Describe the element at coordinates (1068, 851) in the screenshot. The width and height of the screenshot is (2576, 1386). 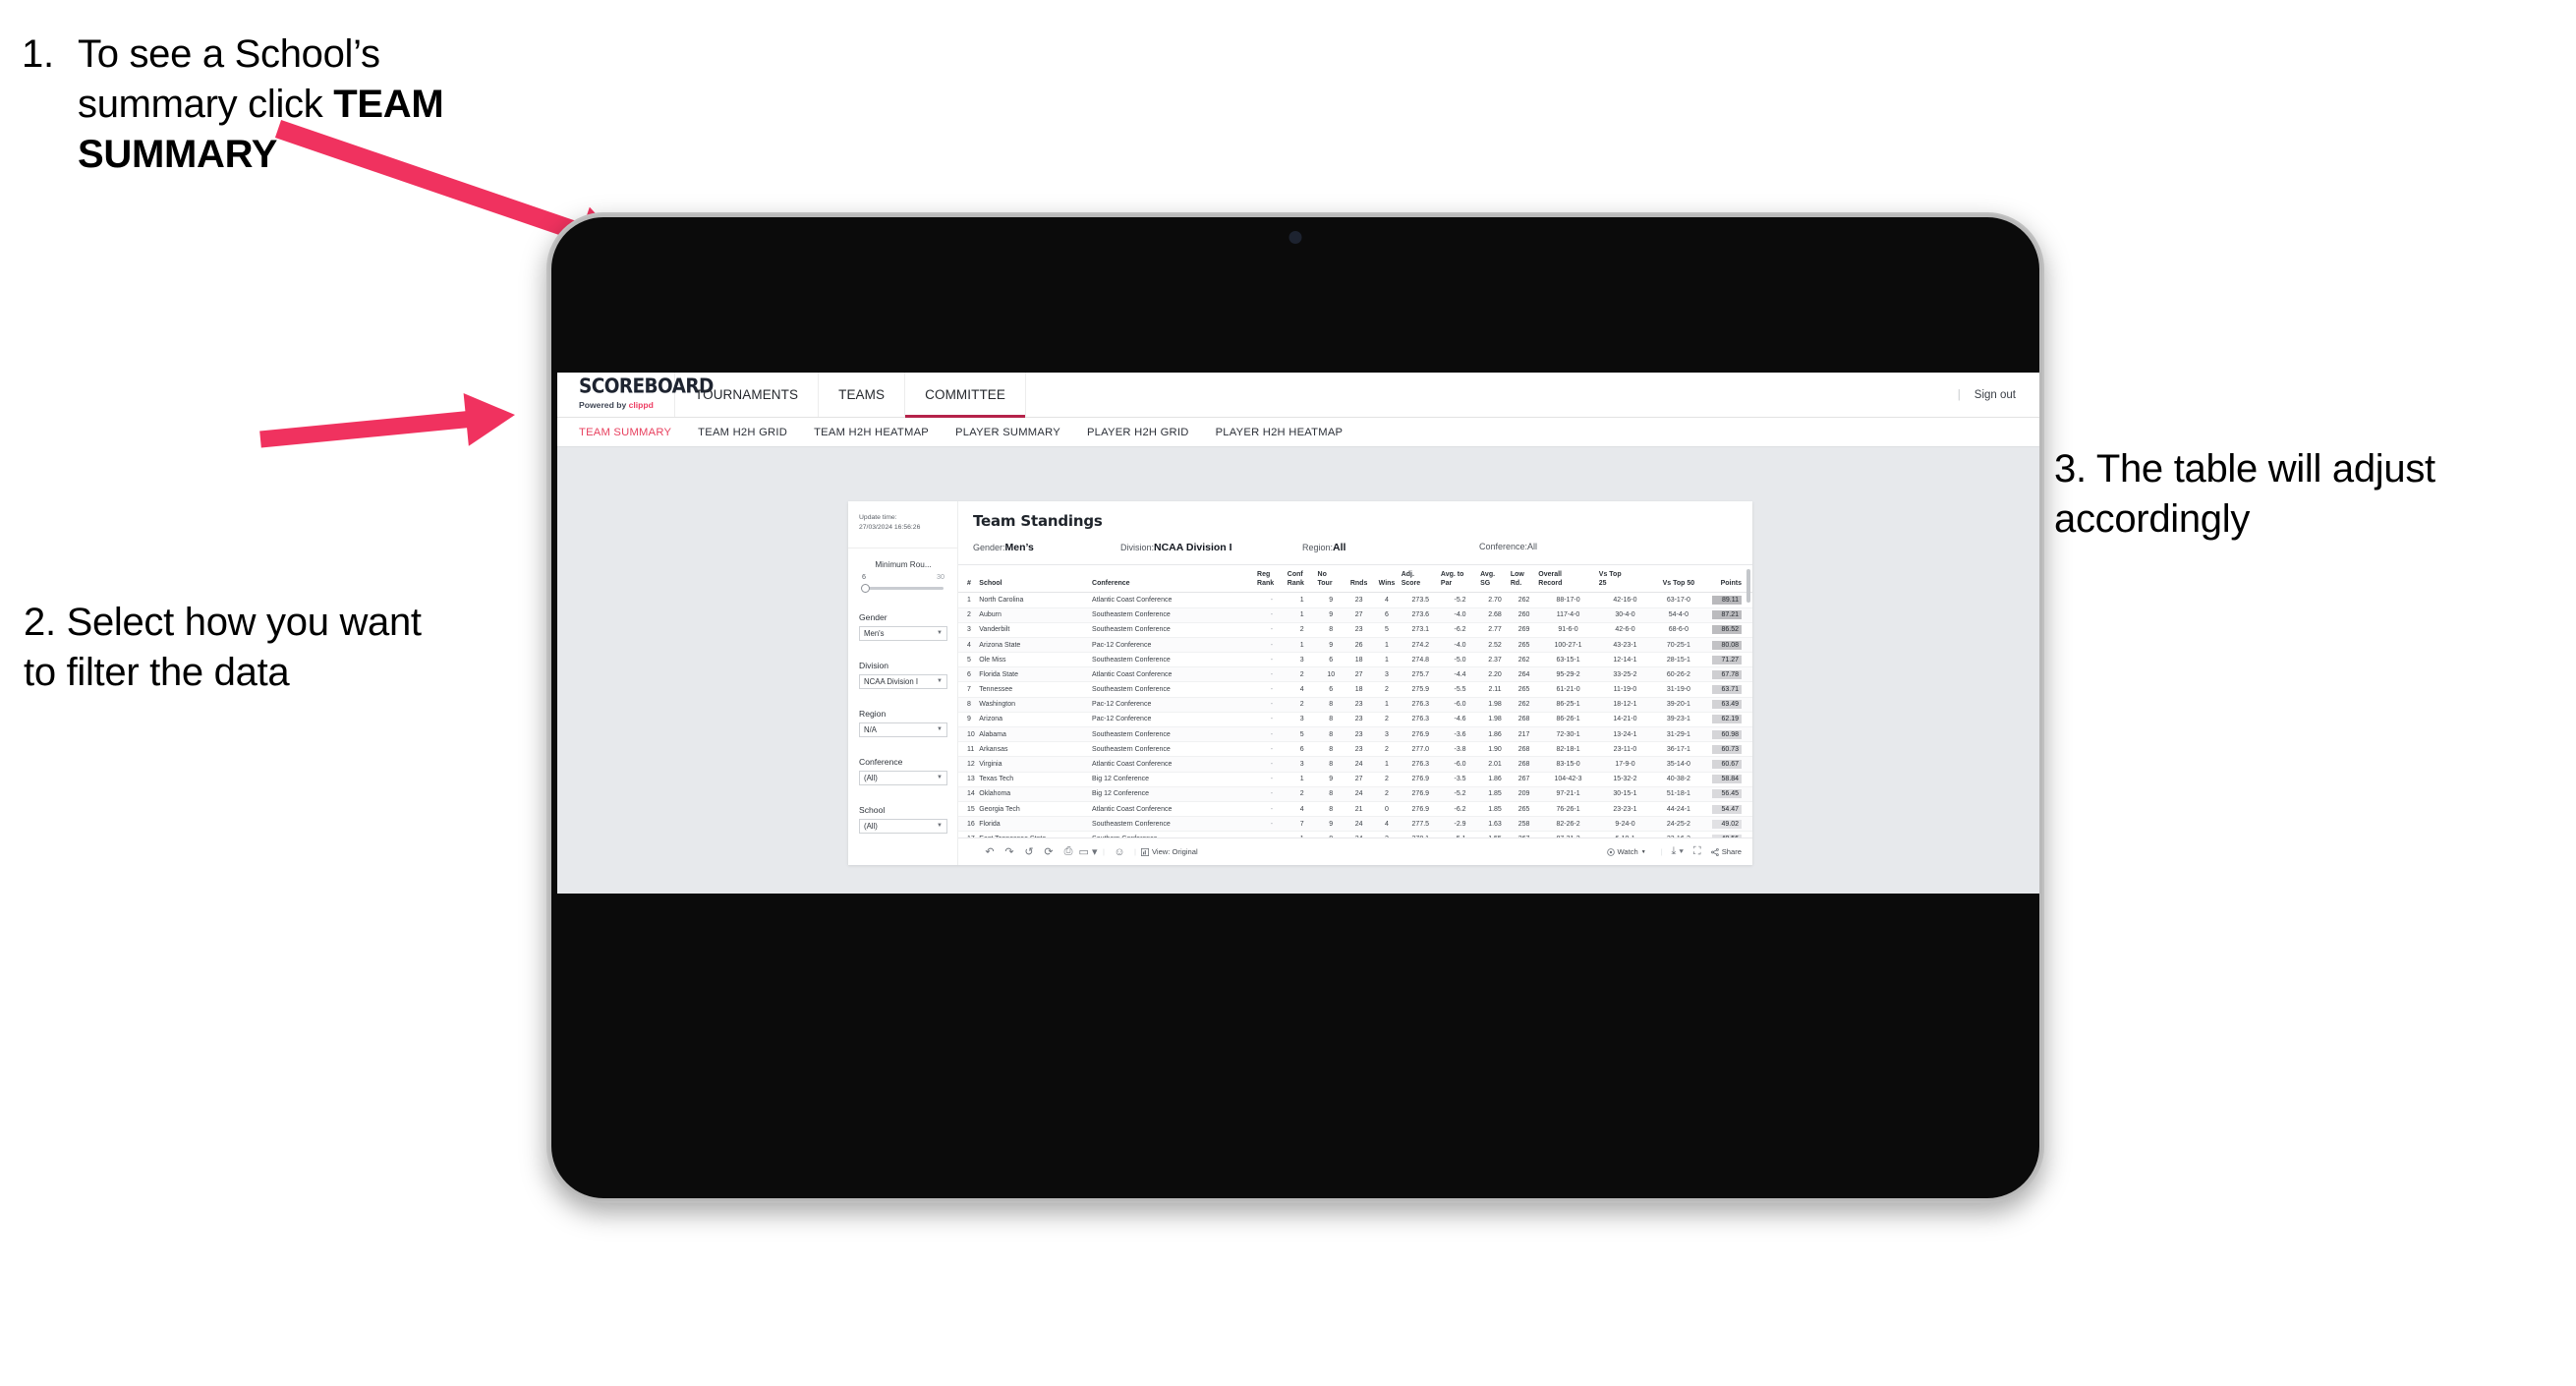
I see `pause-updates-icon: ⎙` at that location.